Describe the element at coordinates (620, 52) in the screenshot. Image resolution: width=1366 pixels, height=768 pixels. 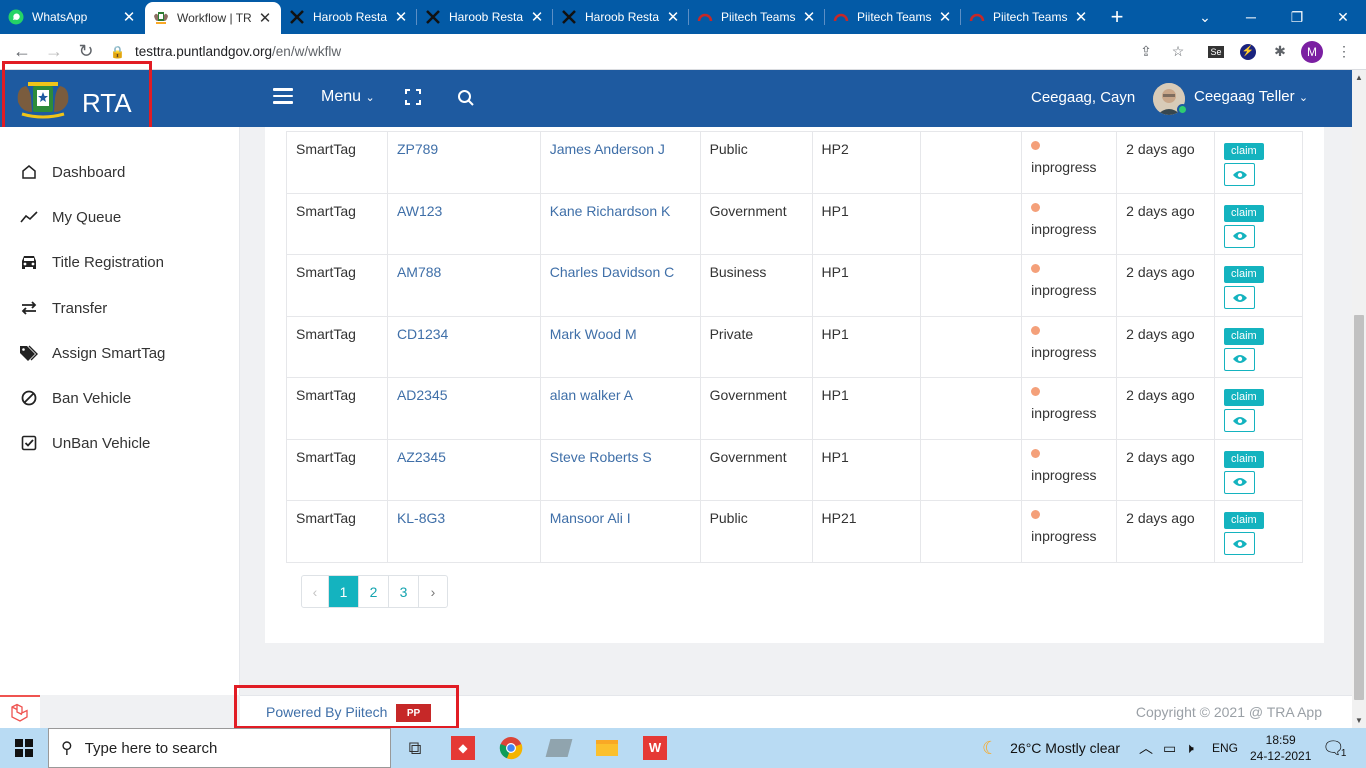
I see `url-field: 🔒 testtra.puntlandgov.org/en/w/wkflw` at that location.